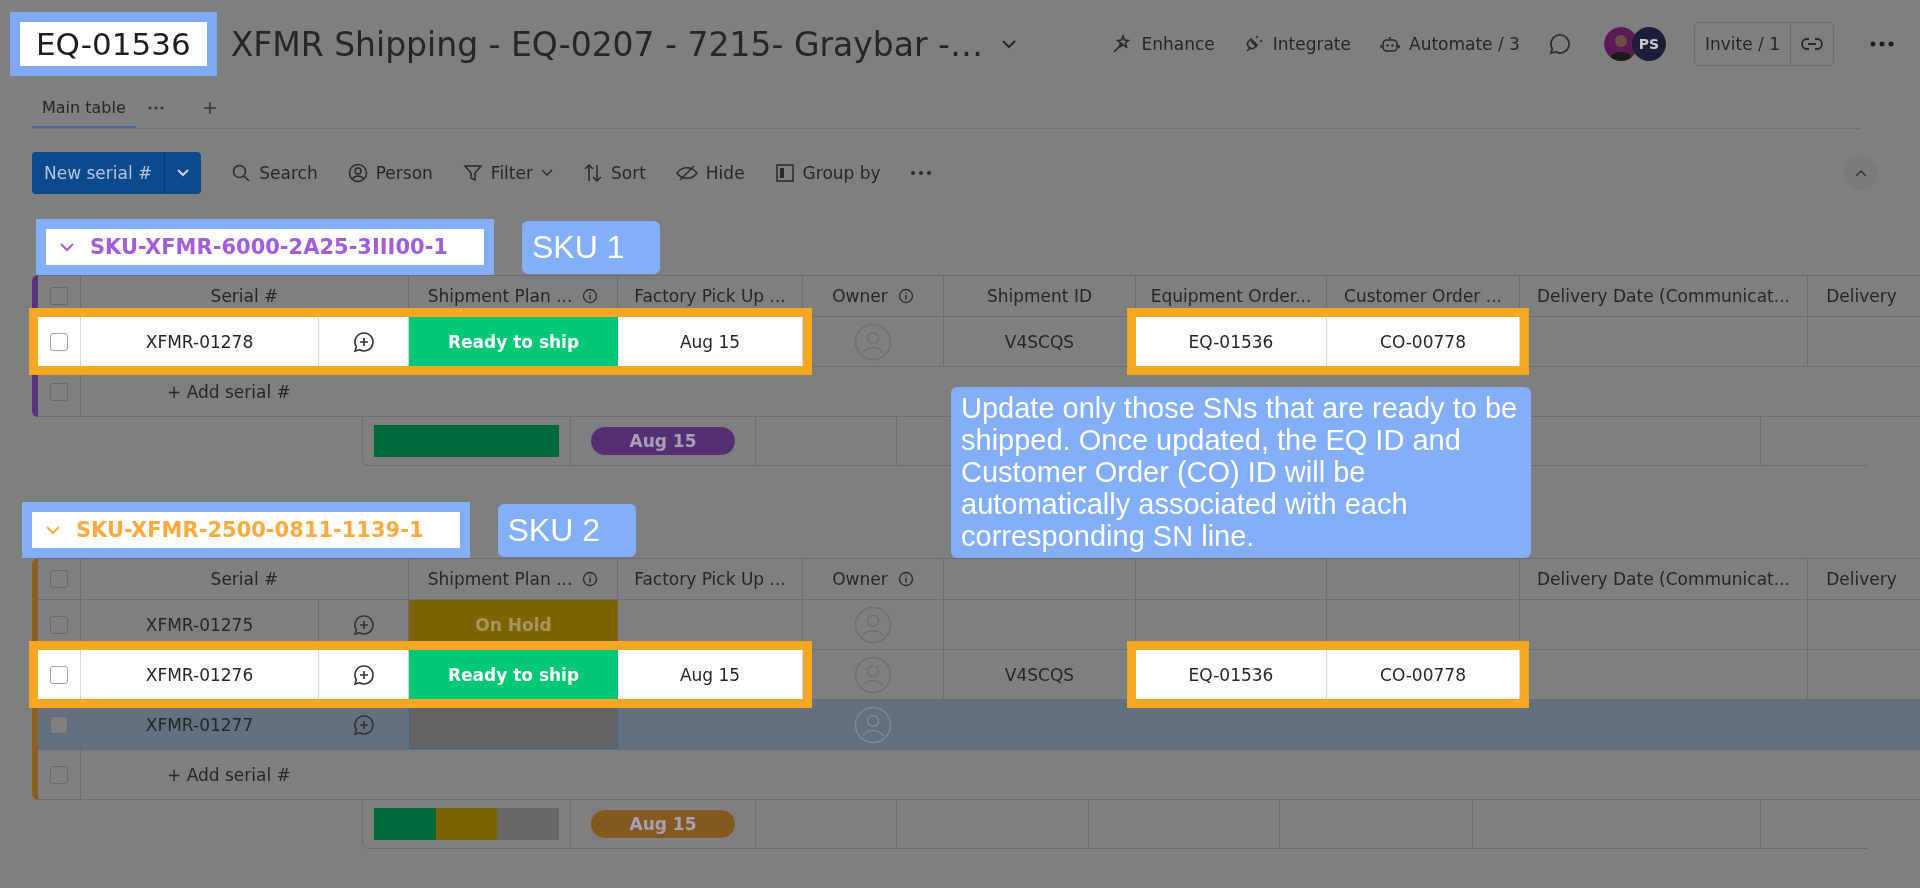 The height and width of the screenshot is (888, 1920). I want to click on integrate-button: Integrate, so click(1296, 44).